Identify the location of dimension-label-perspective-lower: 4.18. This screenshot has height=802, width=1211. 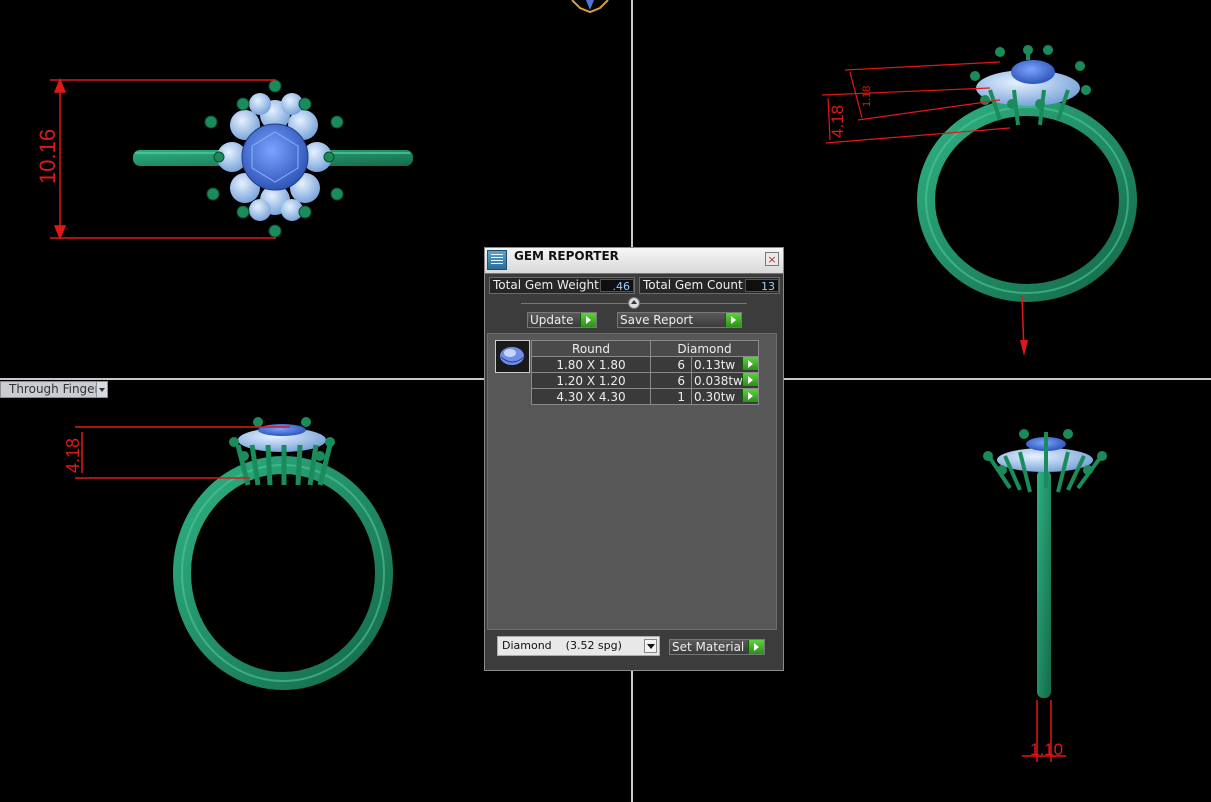
(837, 121).